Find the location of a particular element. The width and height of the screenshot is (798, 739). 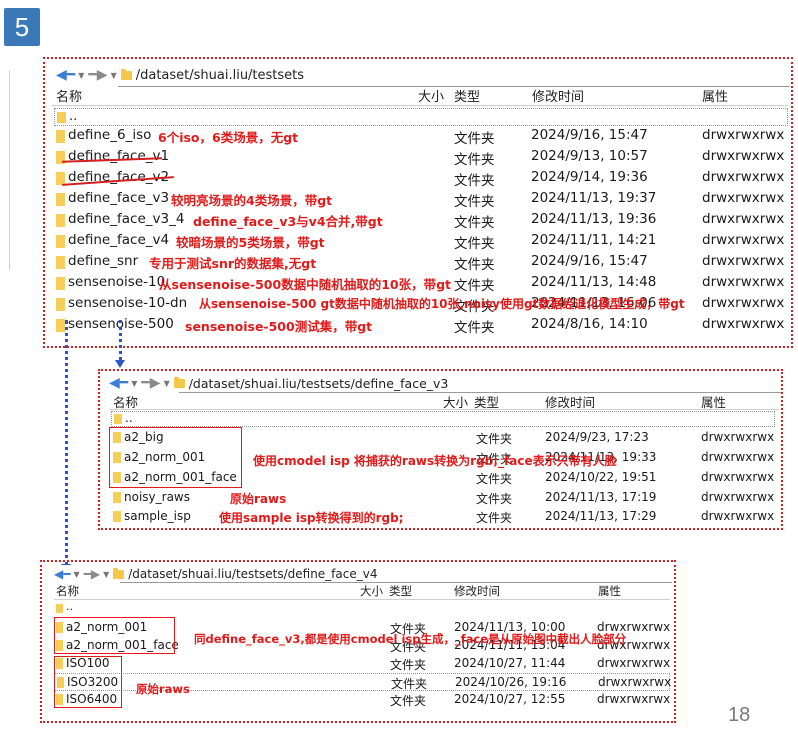

row-modified: 2024/11/11, 14:21 is located at coordinates (594, 240).